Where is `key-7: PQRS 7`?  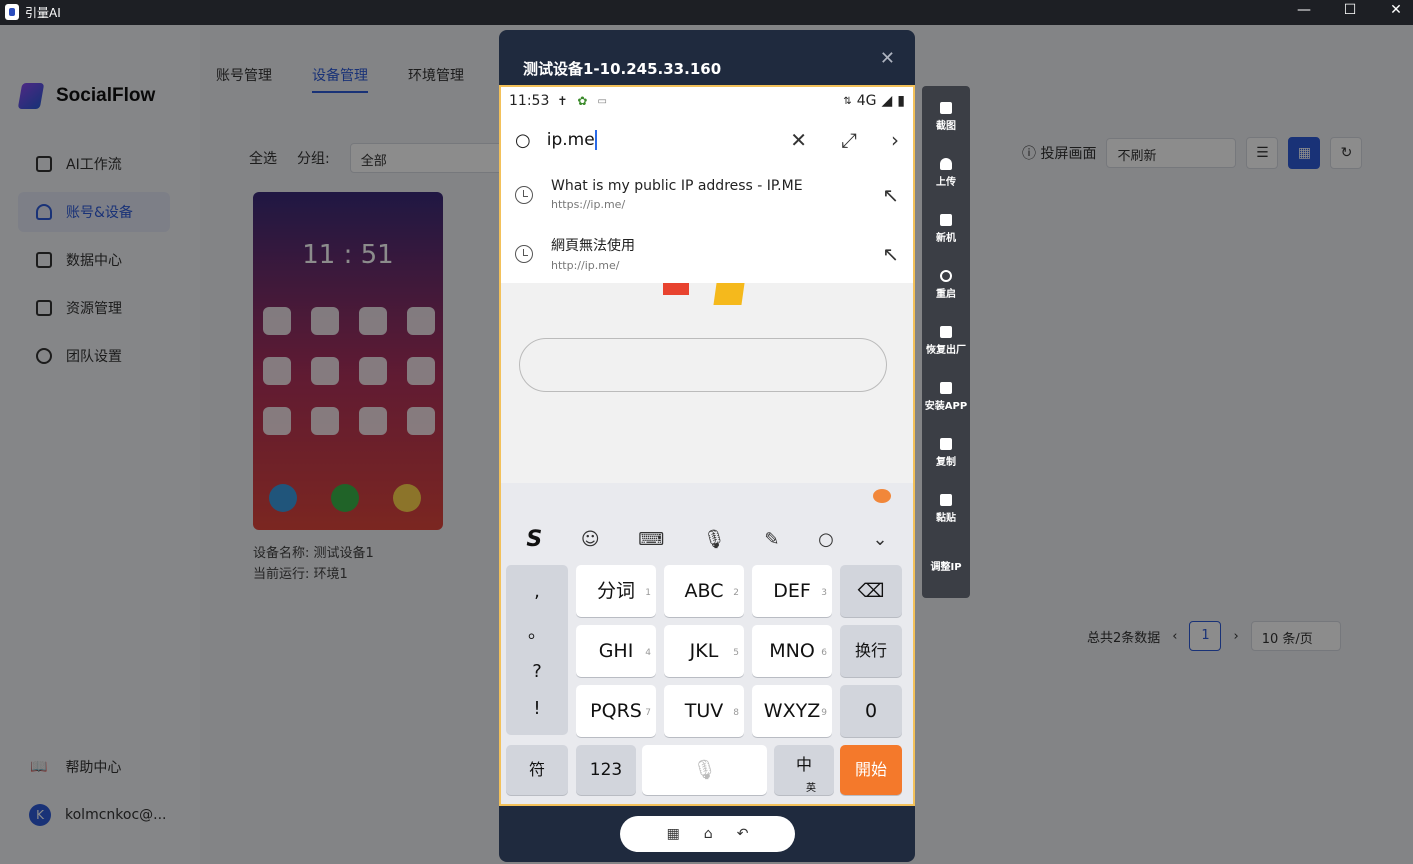
key-7: PQRS 7 is located at coordinates (616, 711).